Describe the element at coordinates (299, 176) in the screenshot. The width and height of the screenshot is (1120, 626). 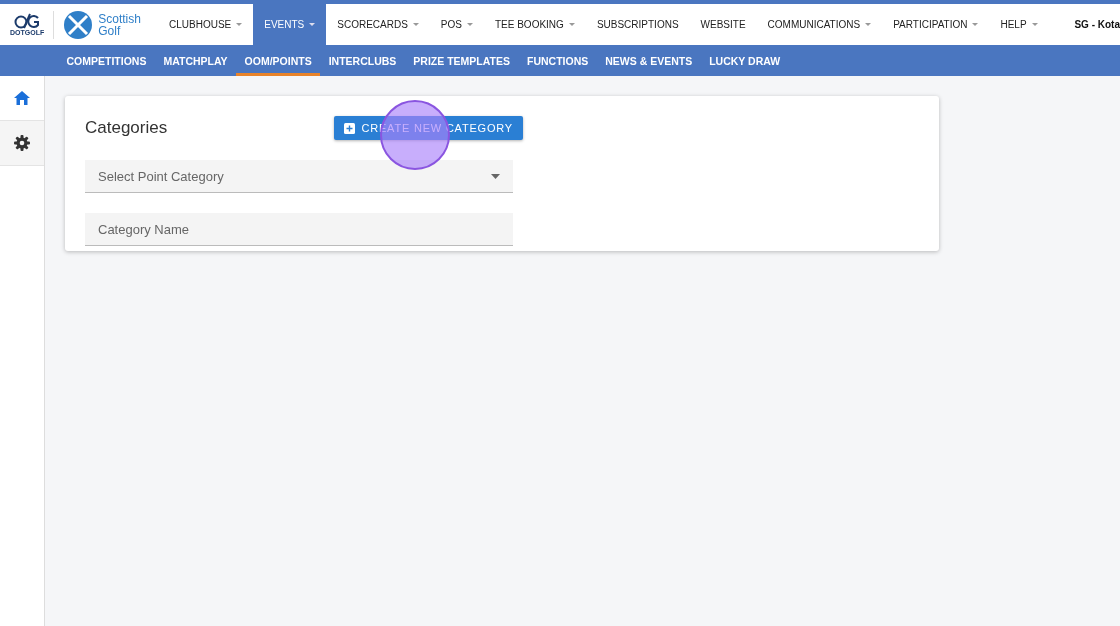
I see `point-category-select: Select Point Category` at that location.